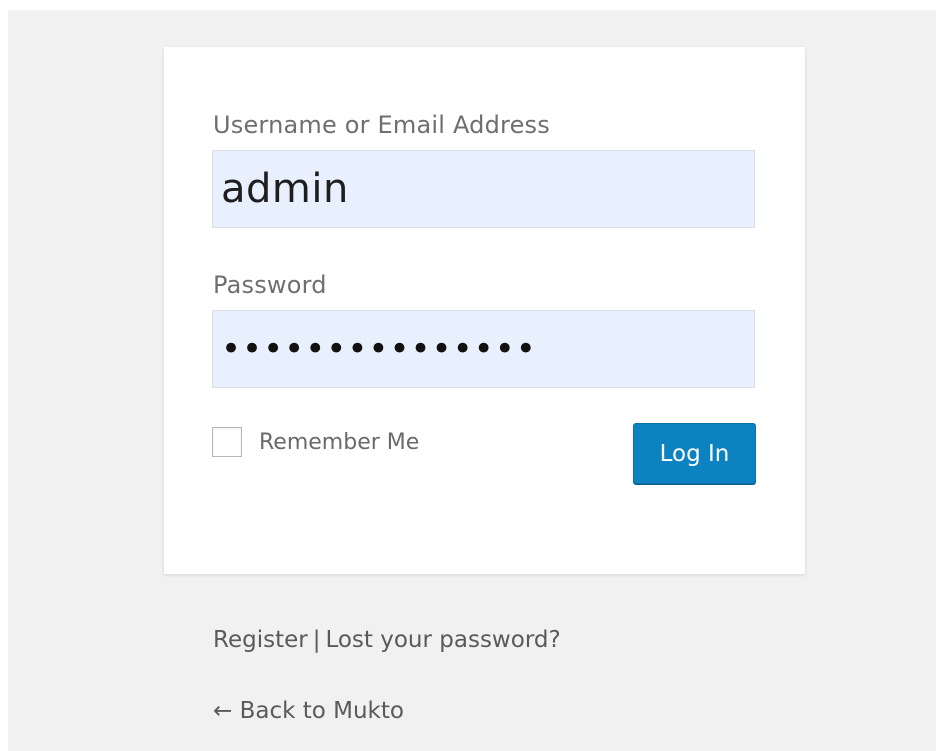  What do you see at coordinates (308, 711) in the screenshot?
I see `back-to-site-link: ← Back to Mukto` at bounding box center [308, 711].